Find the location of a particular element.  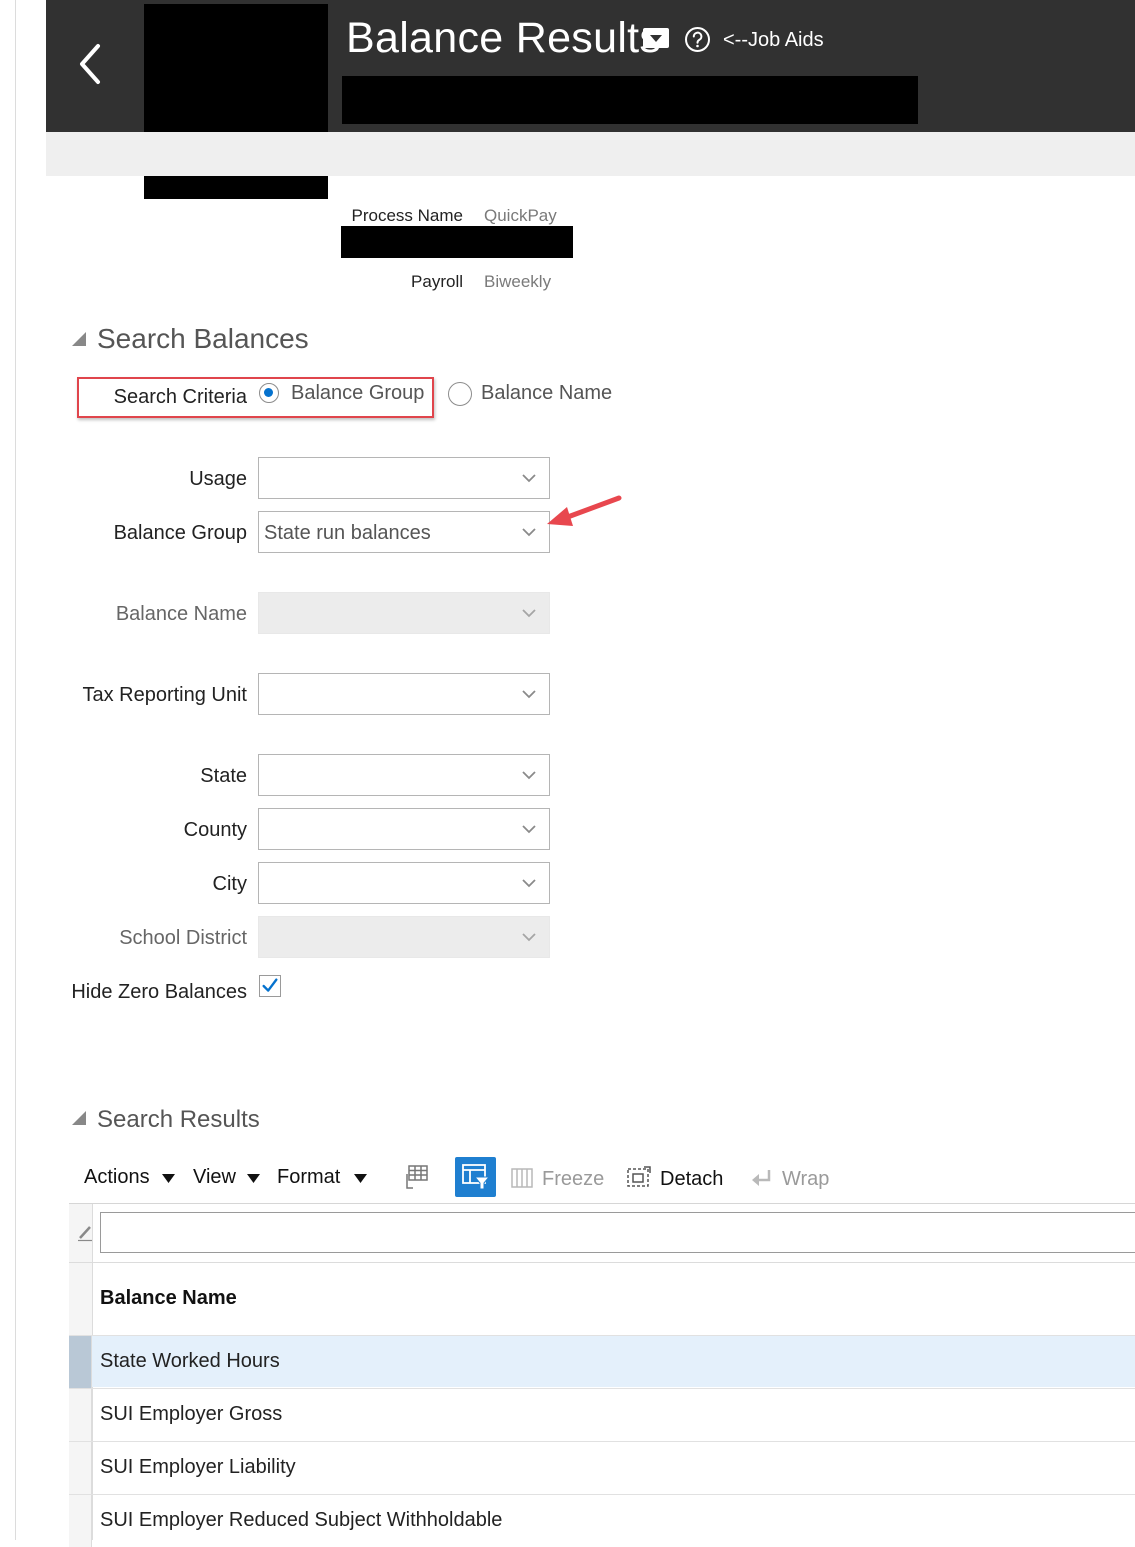

wrap-button: Wrap is located at coordinates (806, 1179).